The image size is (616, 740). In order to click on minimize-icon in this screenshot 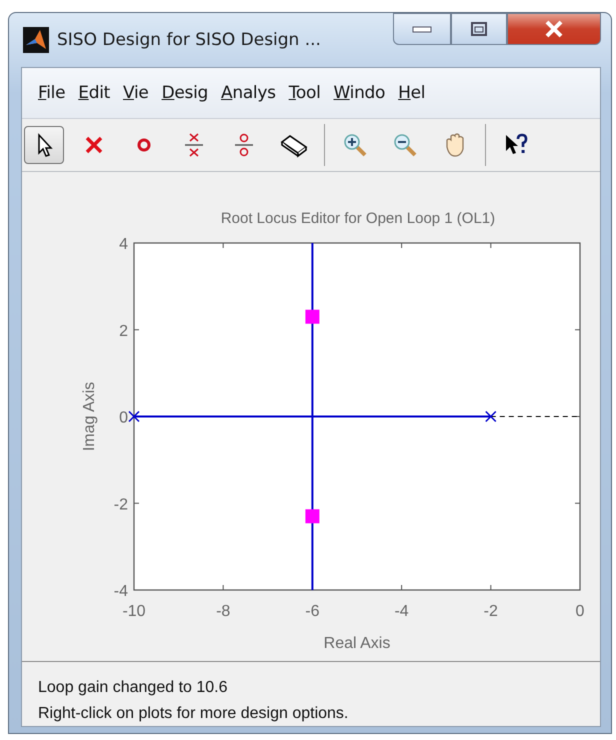, I will do `click(422, 29)`.